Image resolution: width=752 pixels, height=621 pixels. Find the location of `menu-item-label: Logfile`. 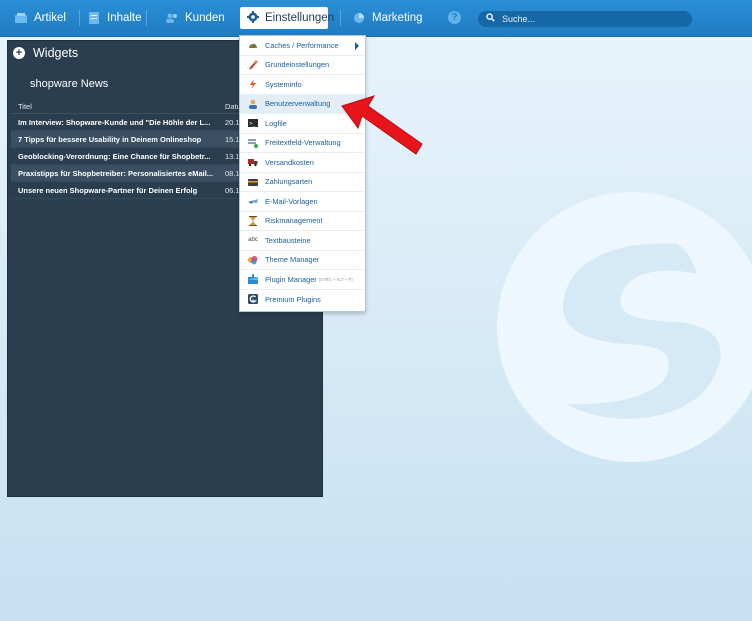

menu-item-label: Logfile is located at coordinates (276, 123).